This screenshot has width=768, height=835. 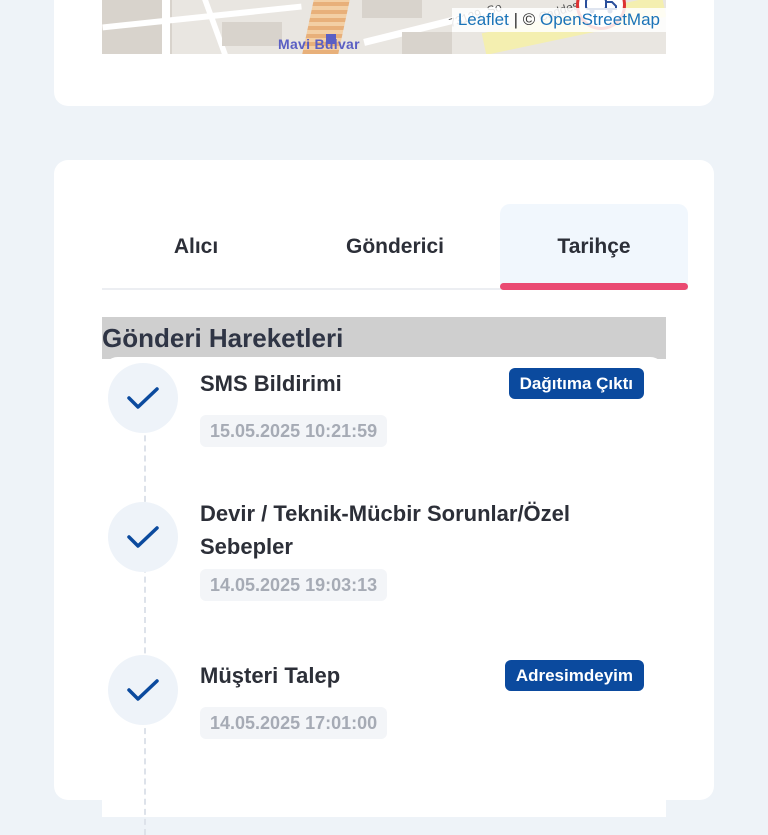 I want to click on status-badge: Adresimdeyim, so click(x=574, y=675).